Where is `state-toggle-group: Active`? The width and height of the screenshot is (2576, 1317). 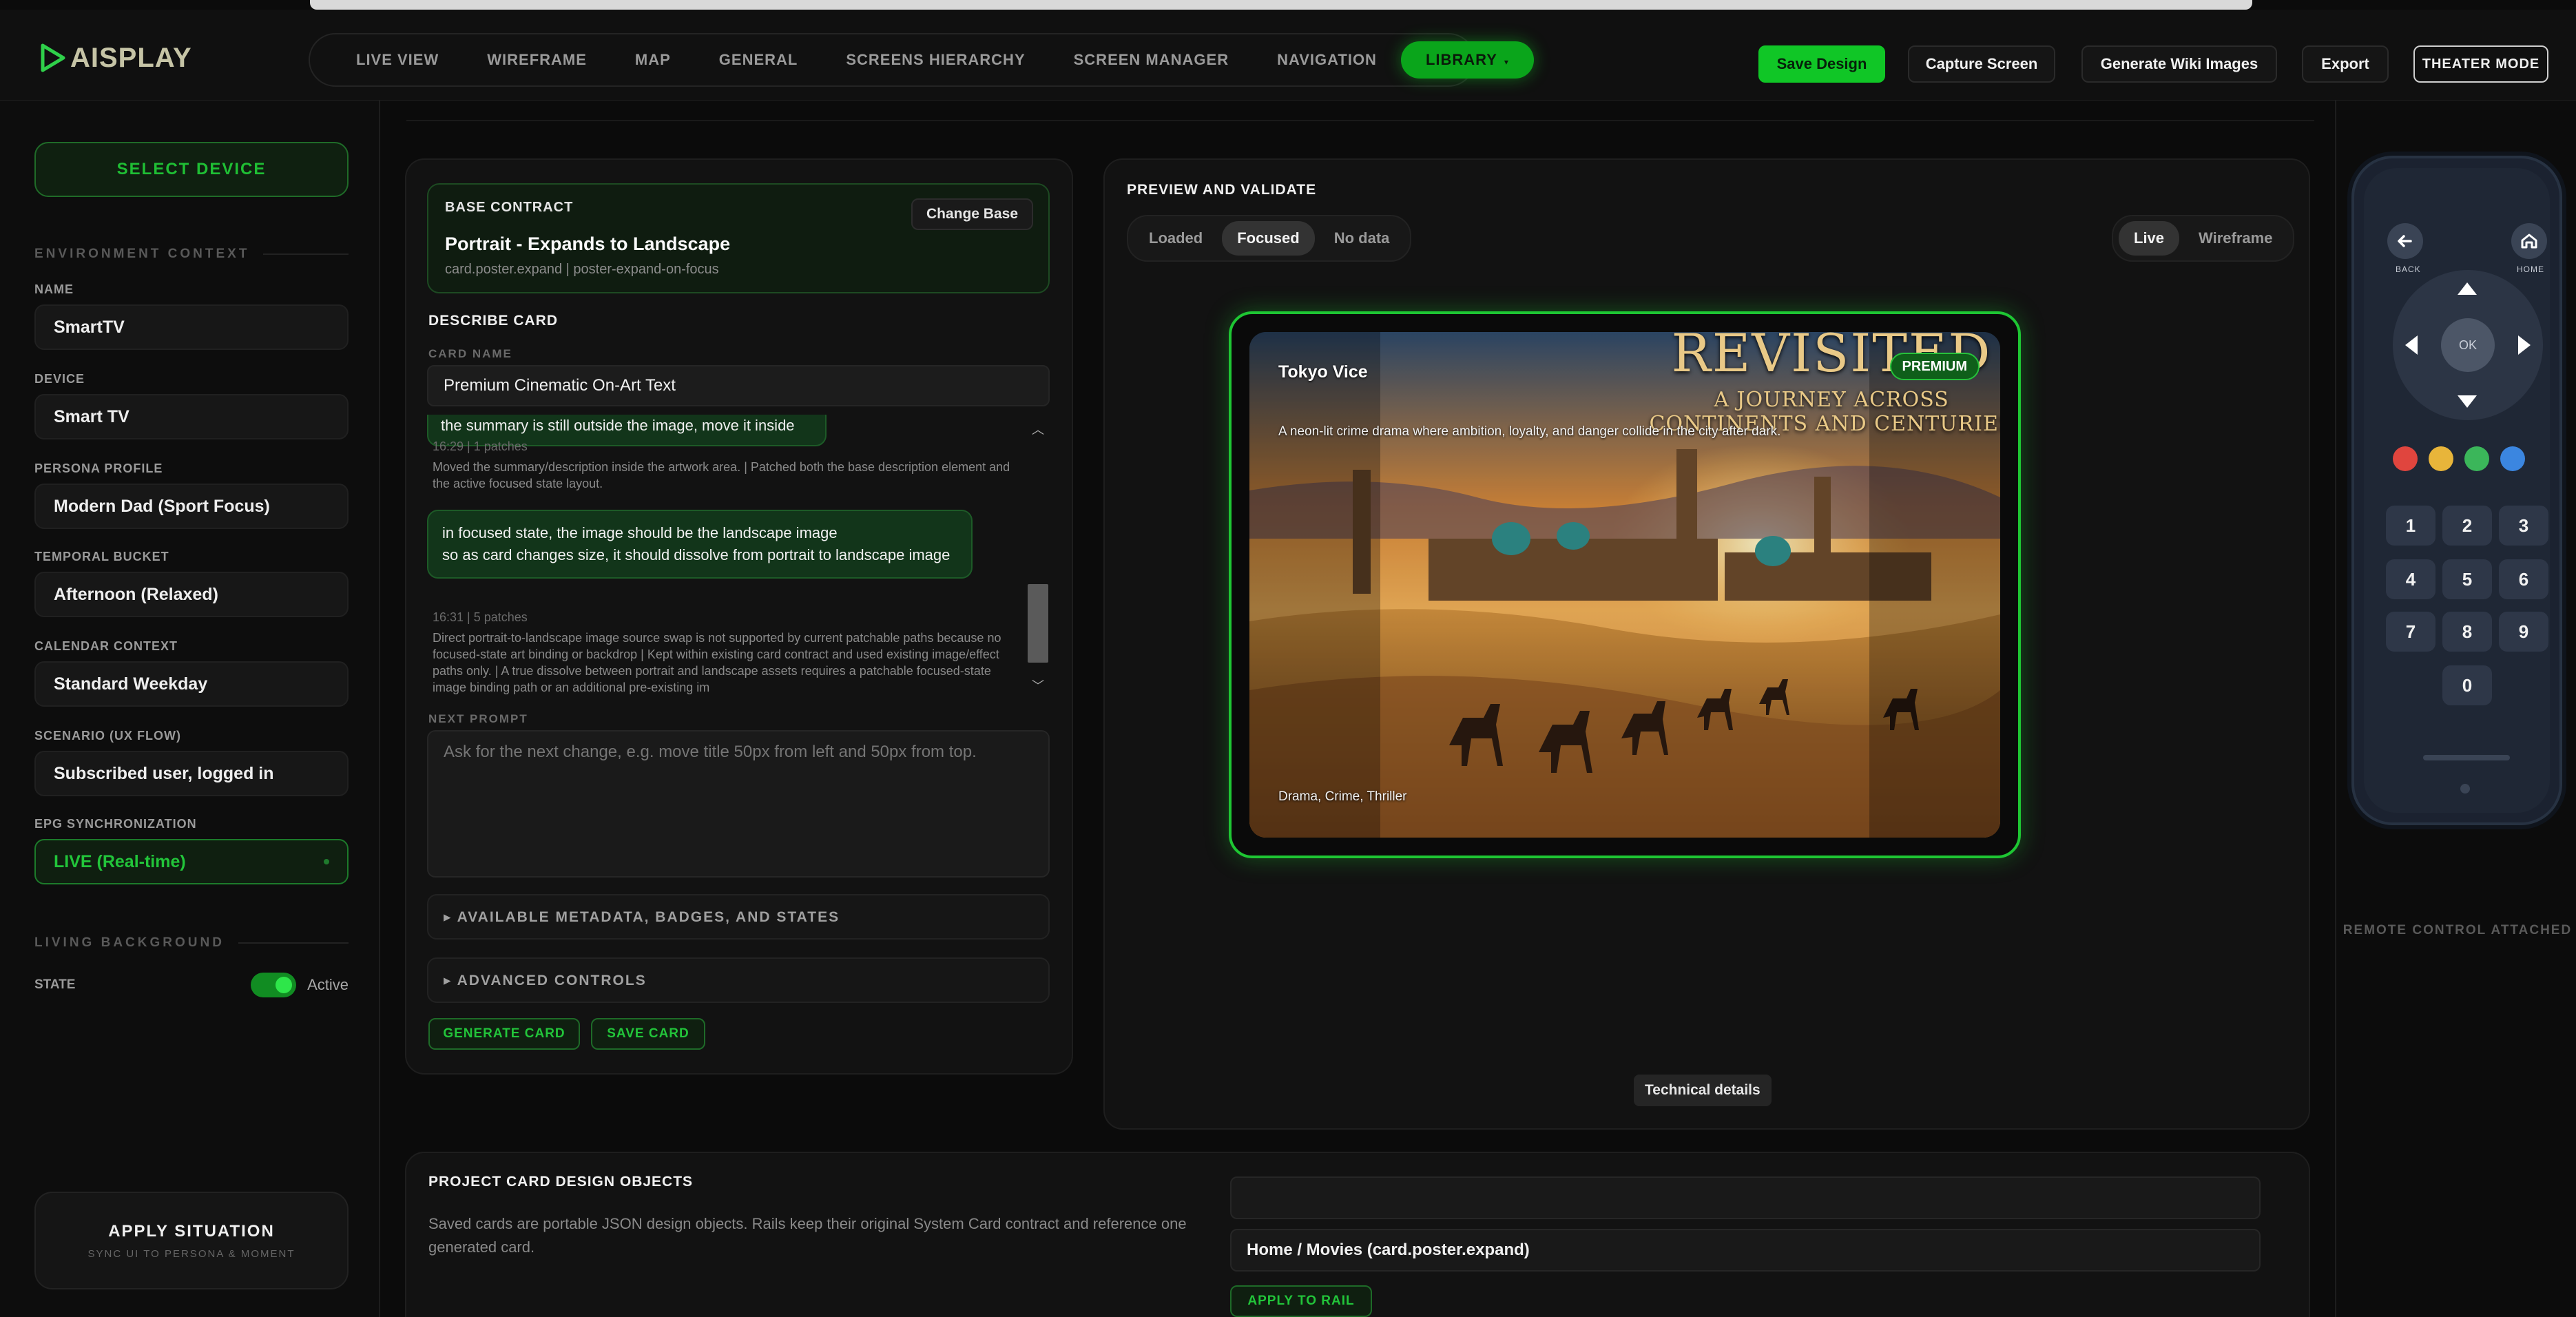
state-toggle-group: Active is located at coordinates (300, 985).